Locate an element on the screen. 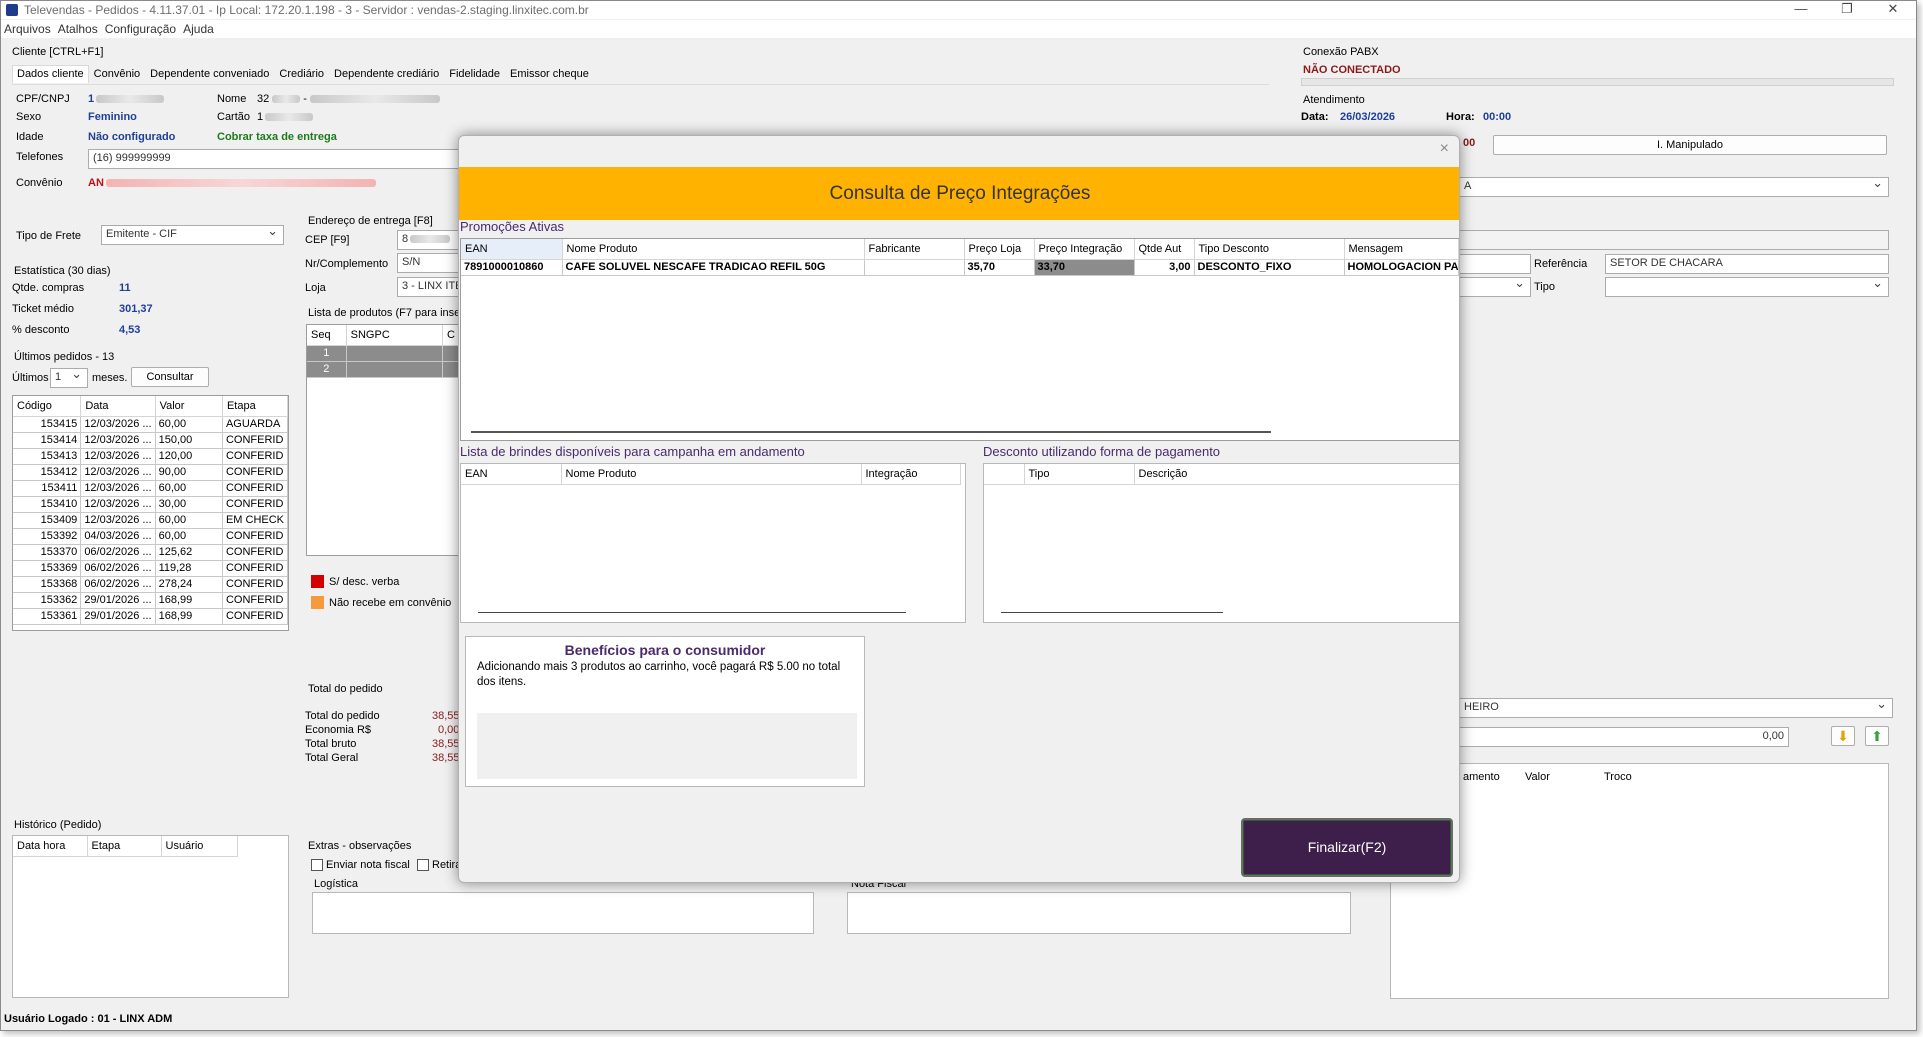 The image size is (1923, 1037). logistica-label: Logística is located at coordinates (336, 884).